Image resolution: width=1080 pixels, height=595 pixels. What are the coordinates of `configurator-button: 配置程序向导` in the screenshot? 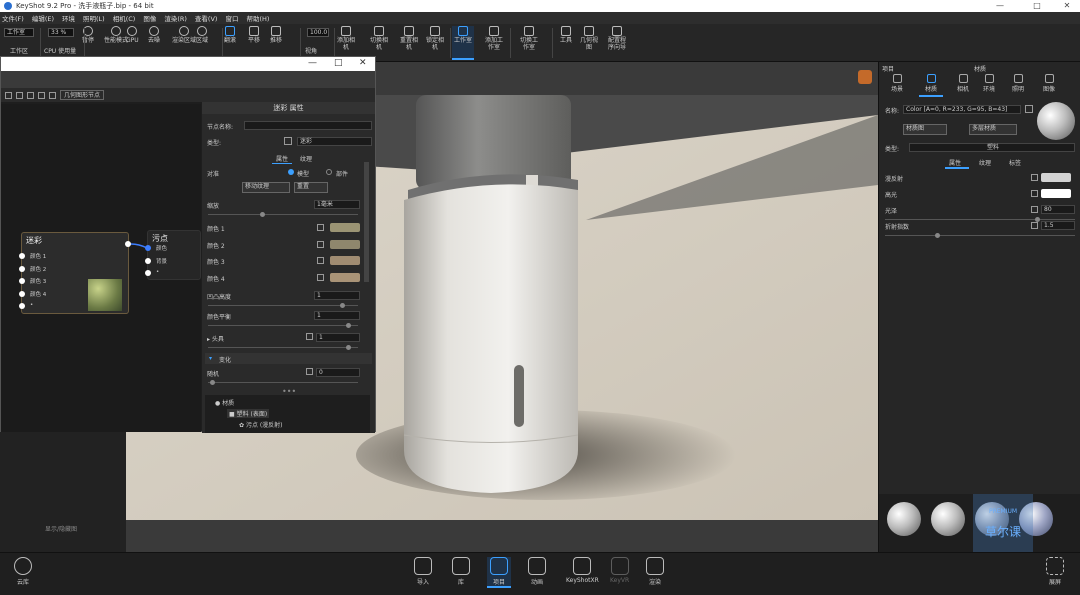 It's located at (617, 38).